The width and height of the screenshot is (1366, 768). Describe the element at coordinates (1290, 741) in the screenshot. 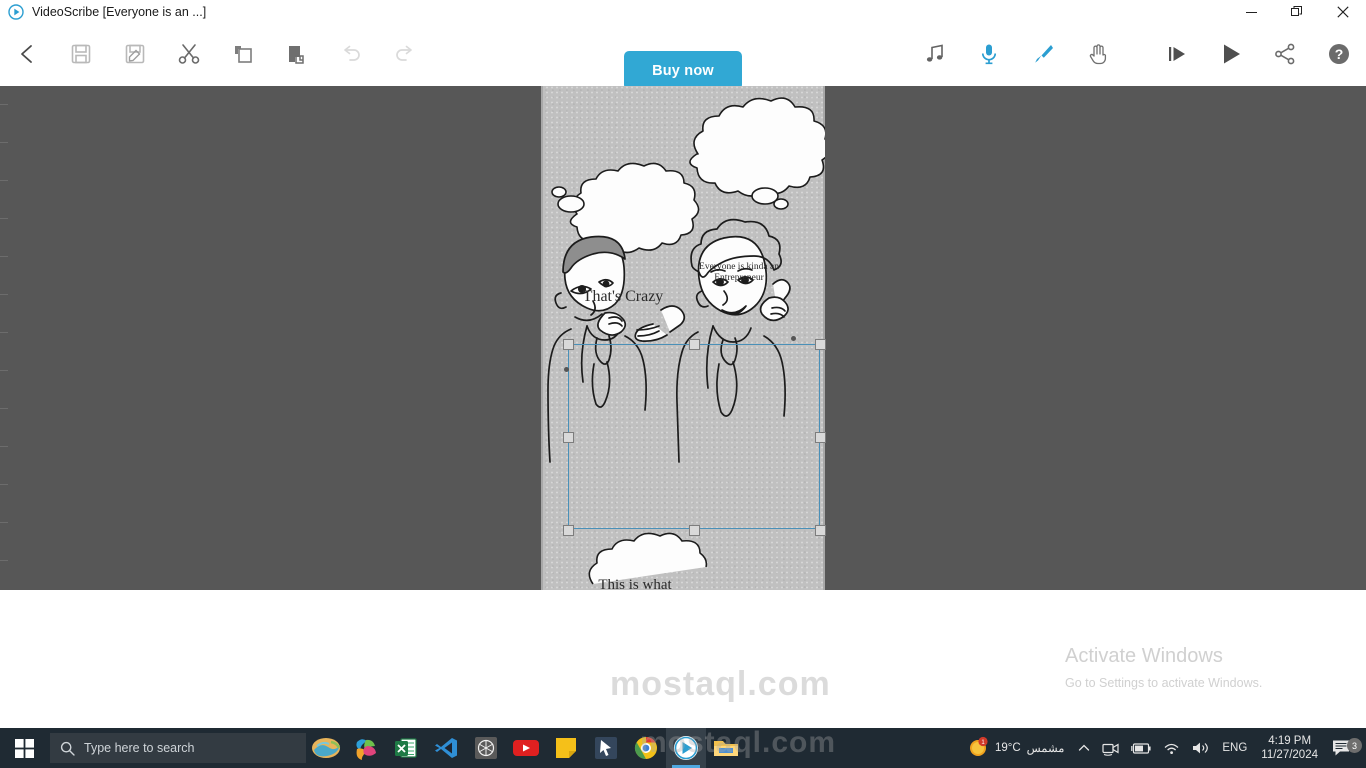

I see `clock-time: 4:19 PM` at that location.